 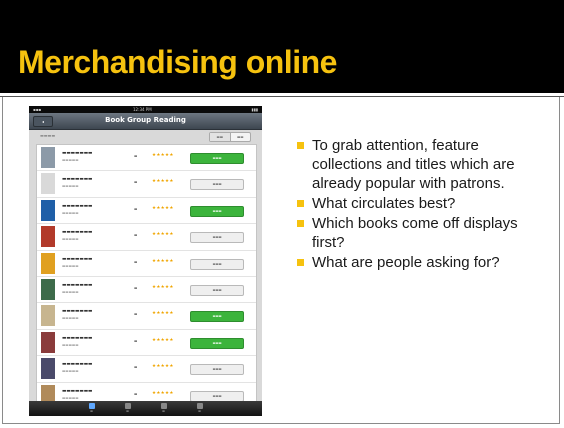 I want to click on battery-icon: ▮▮▮, so click(x=254, y=109).